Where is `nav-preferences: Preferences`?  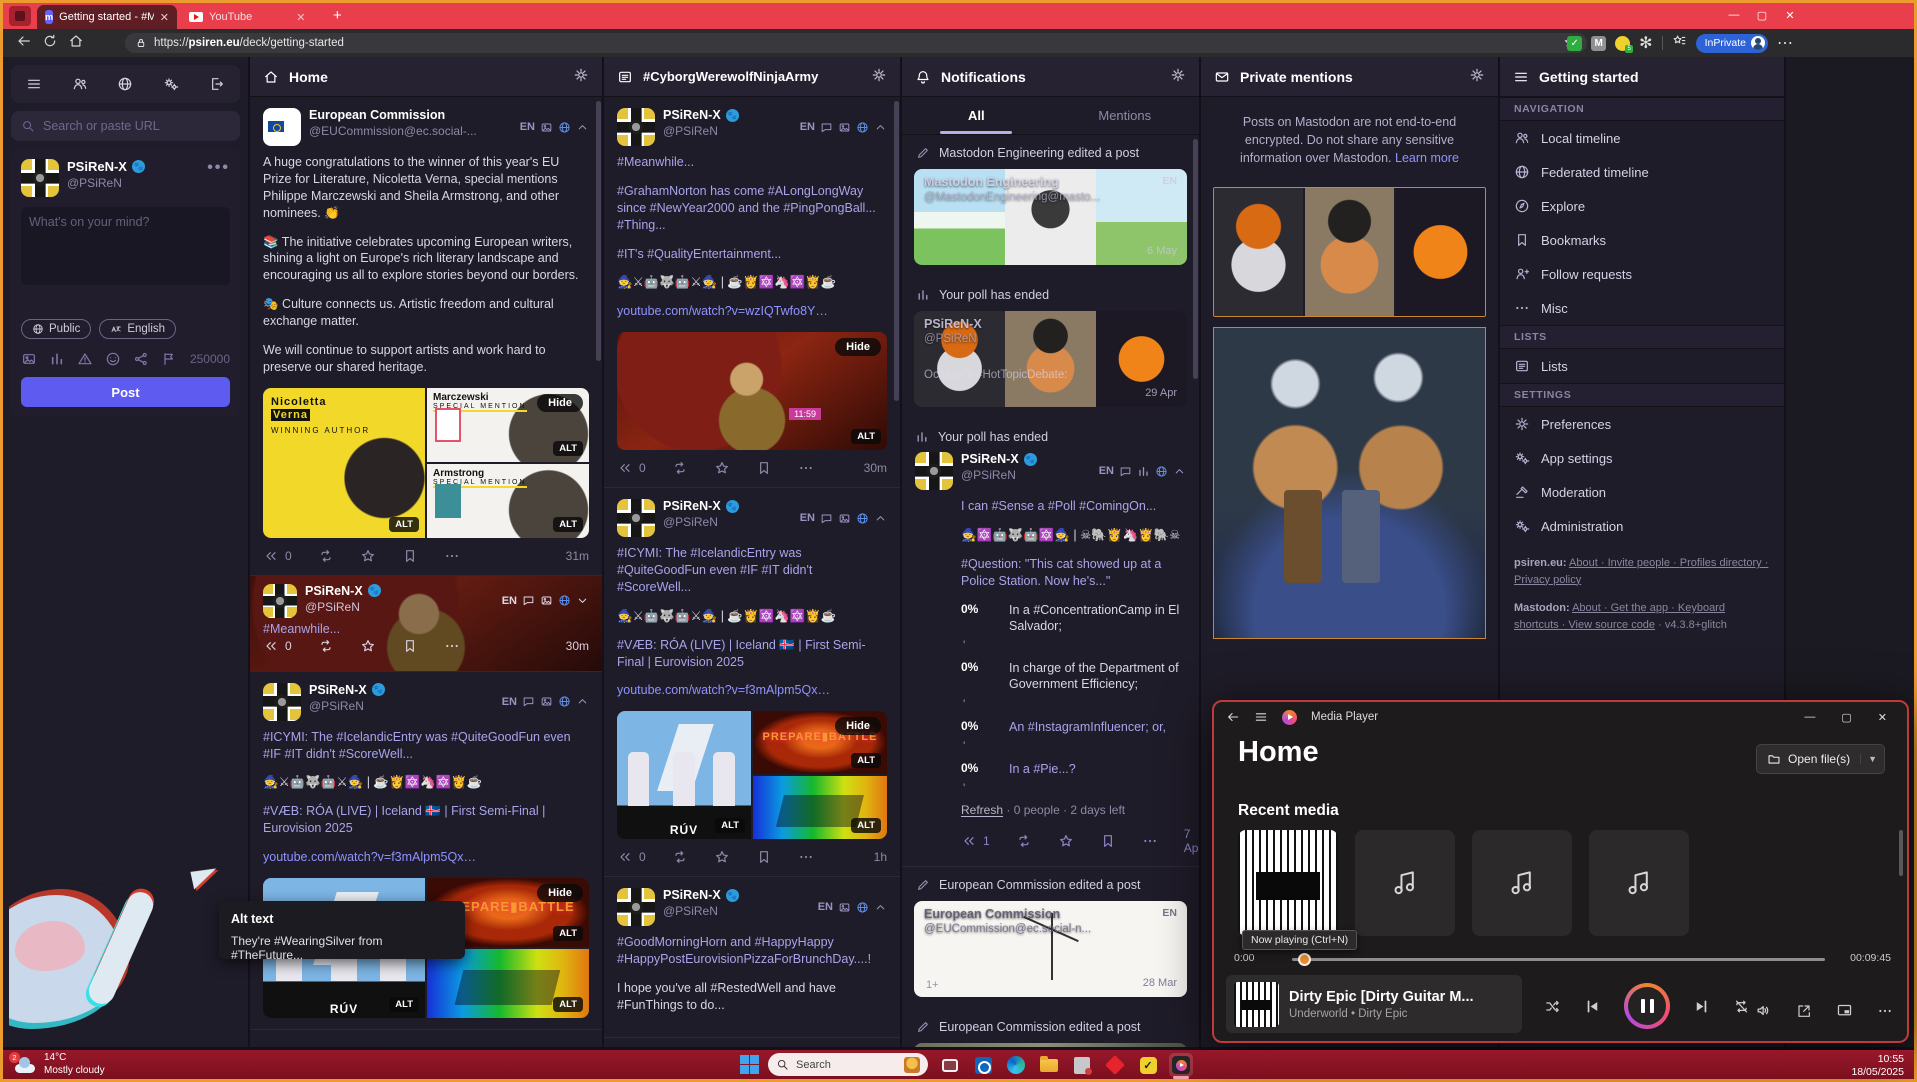
nav-preferences: Preferences is located at coordinates (1642, 424).